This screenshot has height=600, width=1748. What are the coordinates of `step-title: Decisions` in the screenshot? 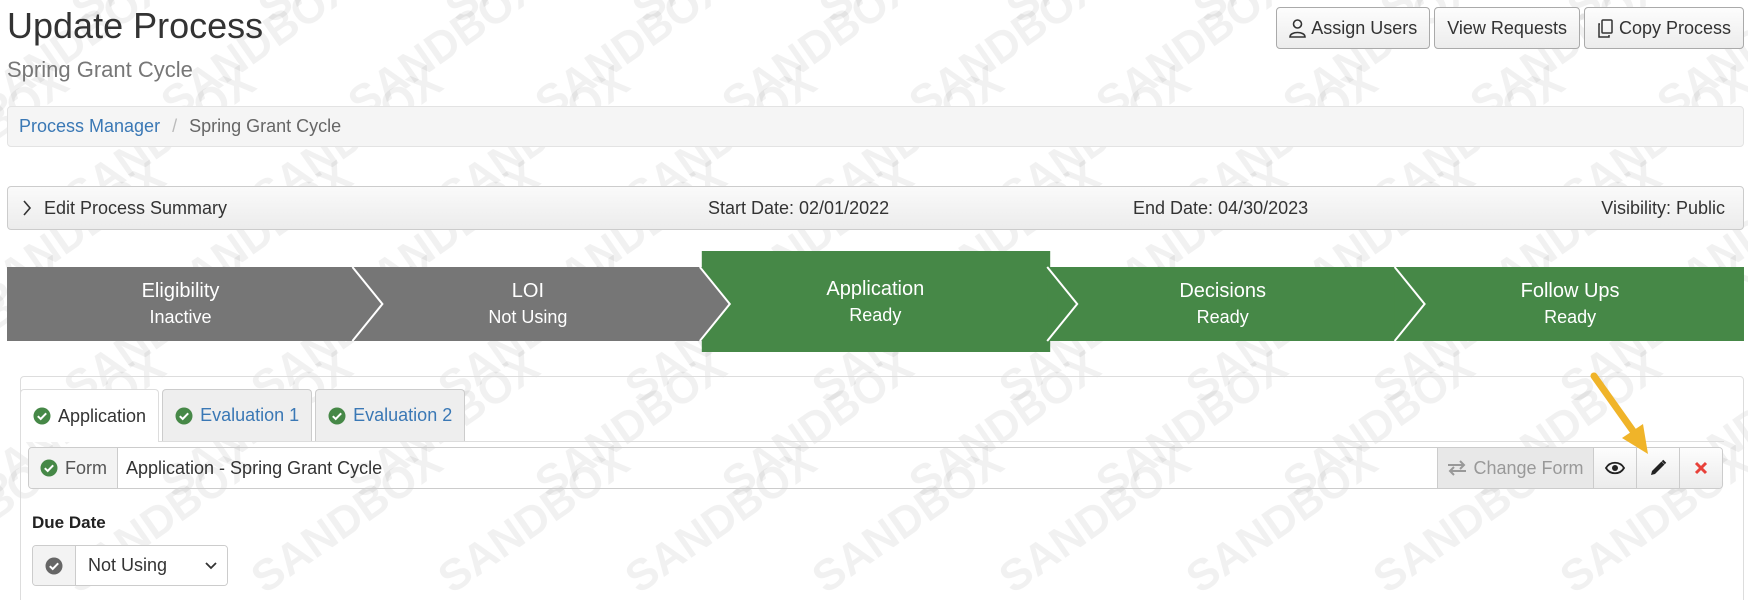 It's located at (1223, 291).